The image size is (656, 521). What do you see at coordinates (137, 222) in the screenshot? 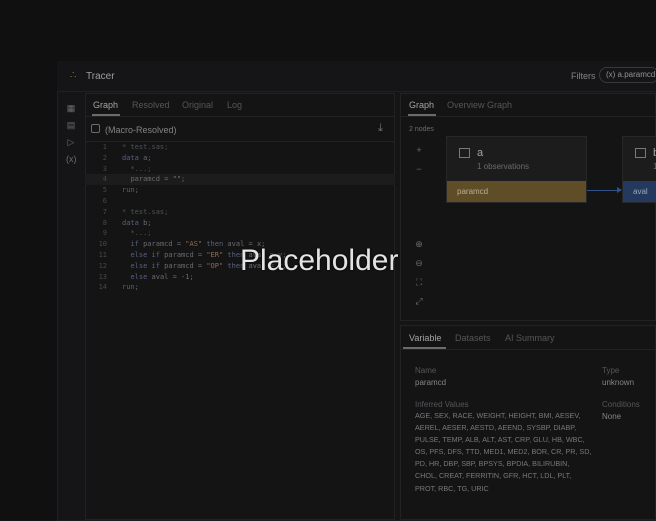
I see `code-text: data b;` at bounding box center [137, 222].